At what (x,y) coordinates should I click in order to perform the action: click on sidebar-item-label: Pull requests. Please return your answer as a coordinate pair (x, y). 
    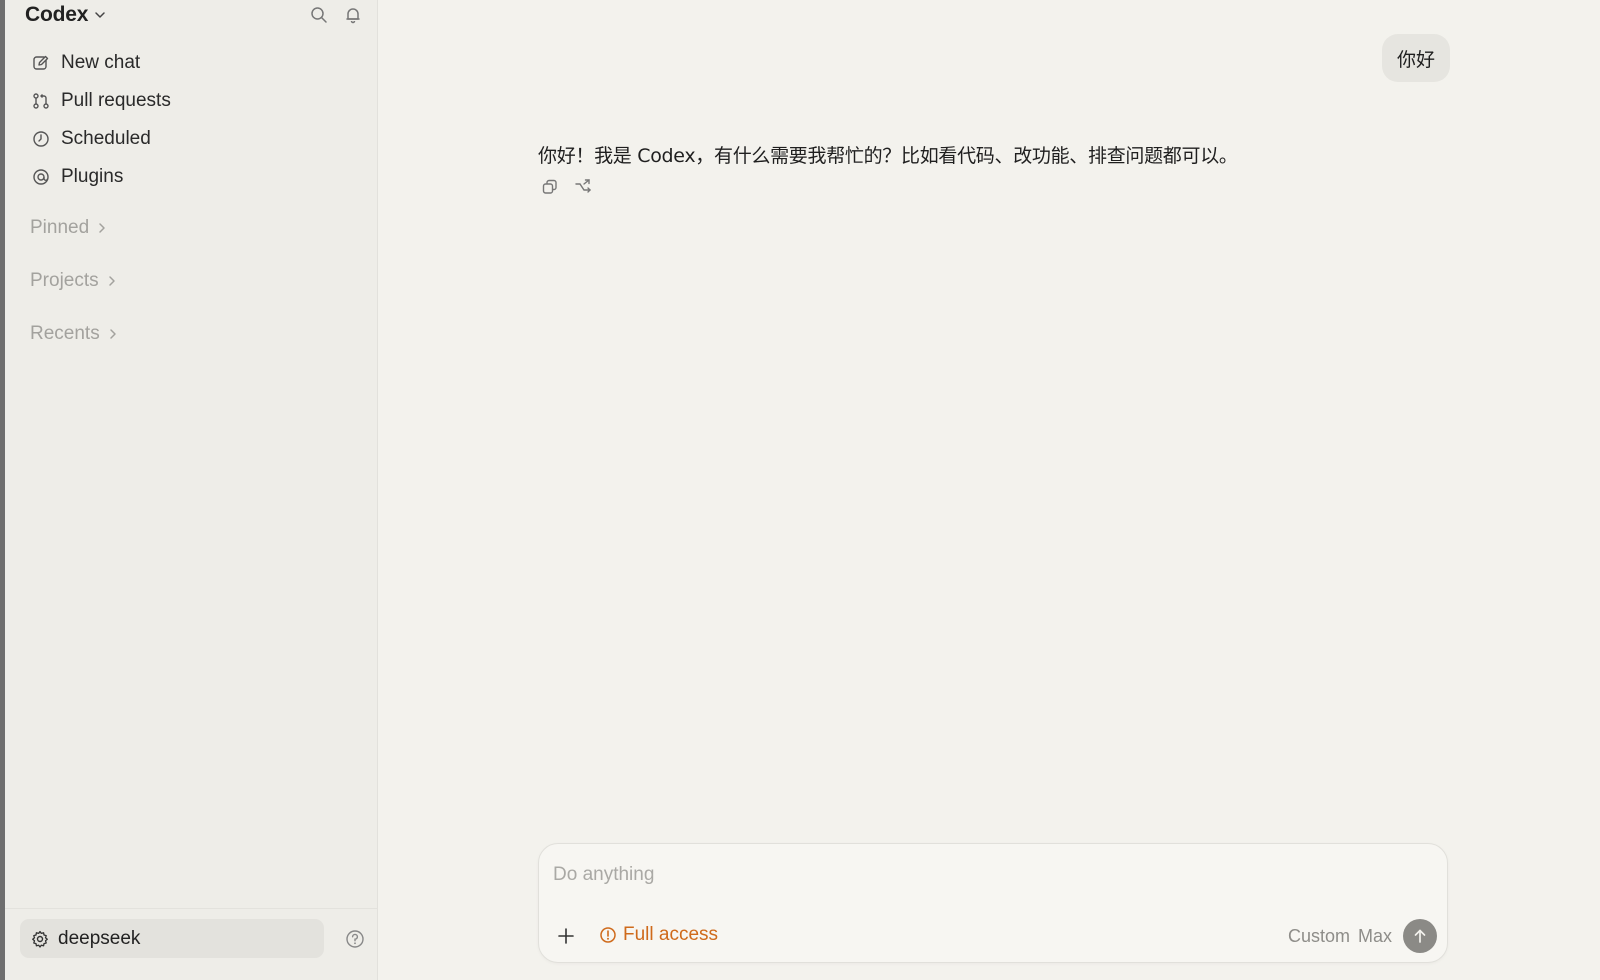
    Looking at the image, I should click on (116, 100).